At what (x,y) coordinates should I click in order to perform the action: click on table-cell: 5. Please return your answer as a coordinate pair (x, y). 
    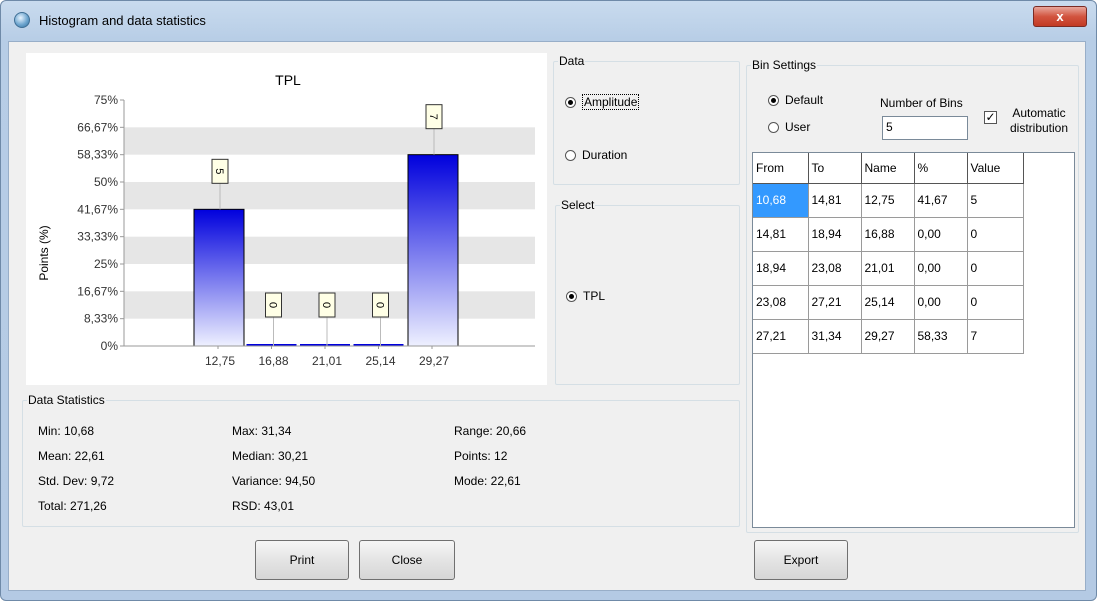
    Looking at the image, I should click on (995, 200).